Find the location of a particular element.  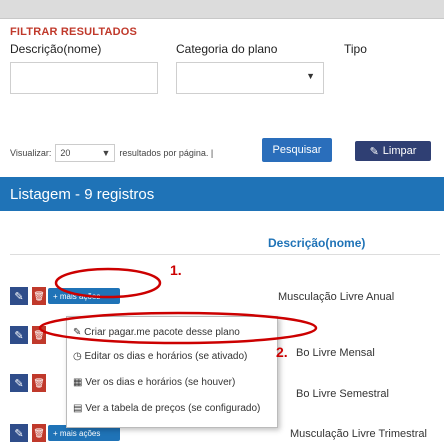

annotation-label-2: 2. is located at coordinates (282, 352).